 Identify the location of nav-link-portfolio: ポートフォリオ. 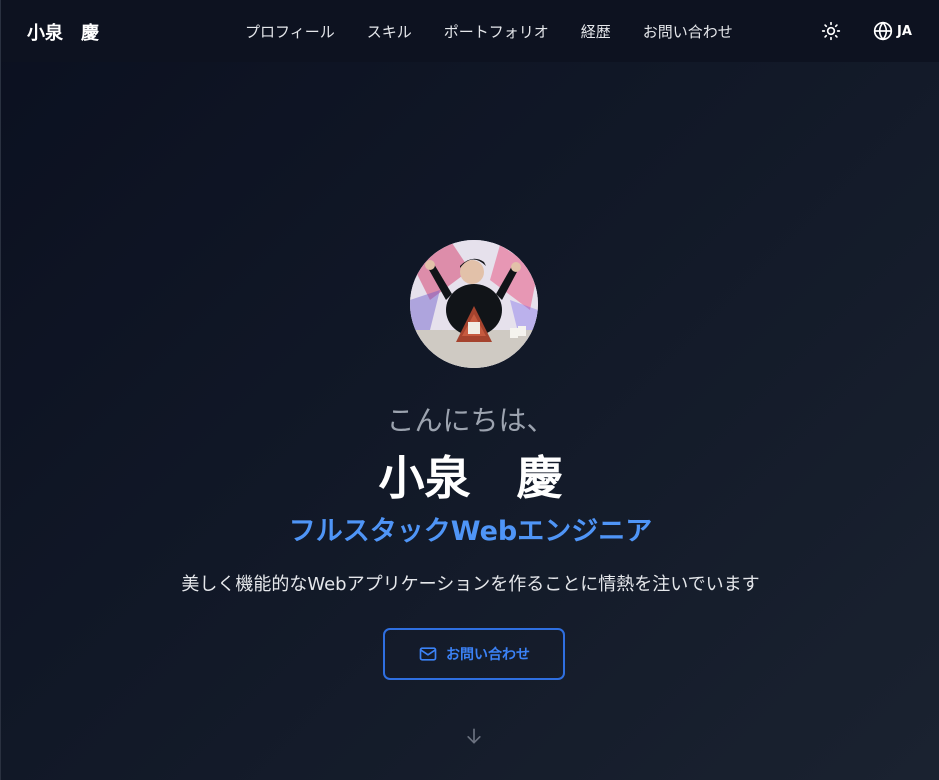
(496, 31).